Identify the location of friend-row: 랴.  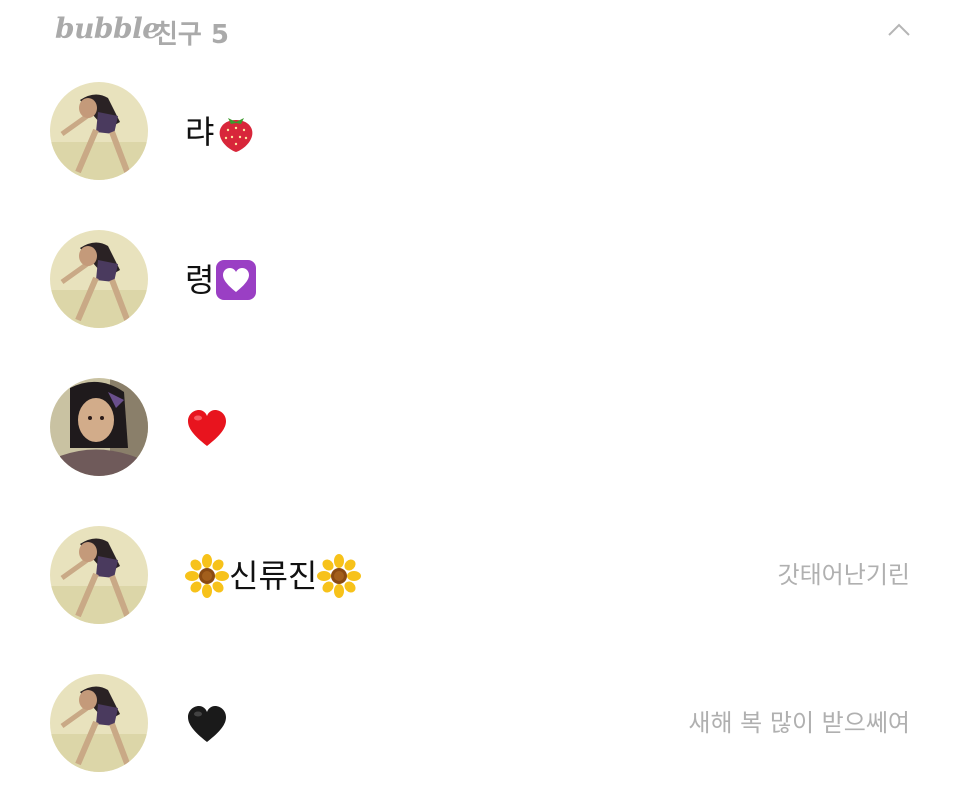
(480, 120).